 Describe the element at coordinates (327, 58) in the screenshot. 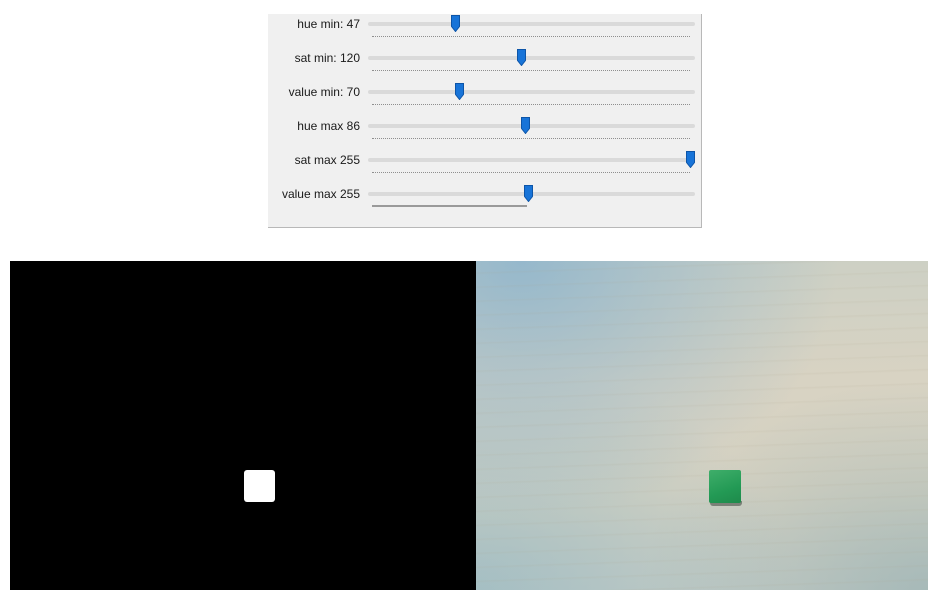

I see `trackbar-label: sat min: 120` at that location.